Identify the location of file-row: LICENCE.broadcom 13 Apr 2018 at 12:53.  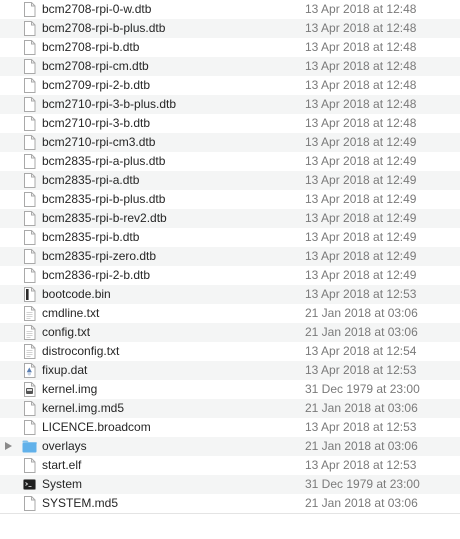
(230, 427).